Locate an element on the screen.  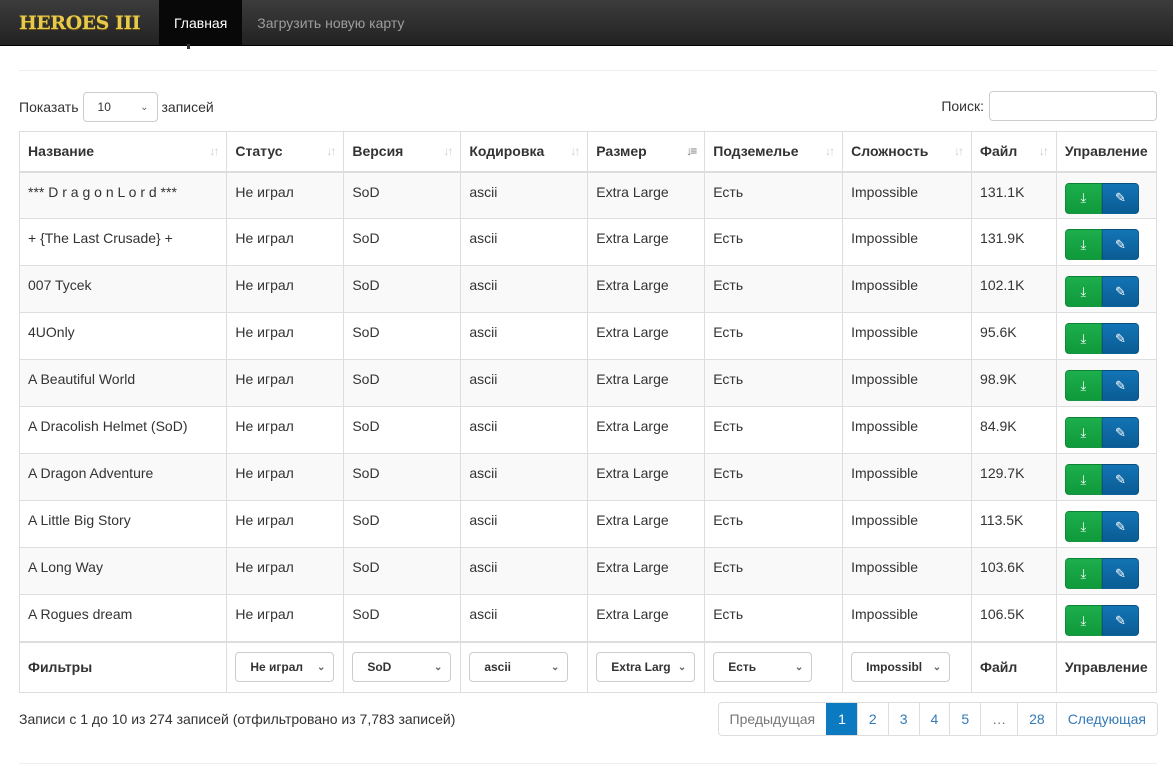
cell: 95.6K is located at coordinates (1014, 336).